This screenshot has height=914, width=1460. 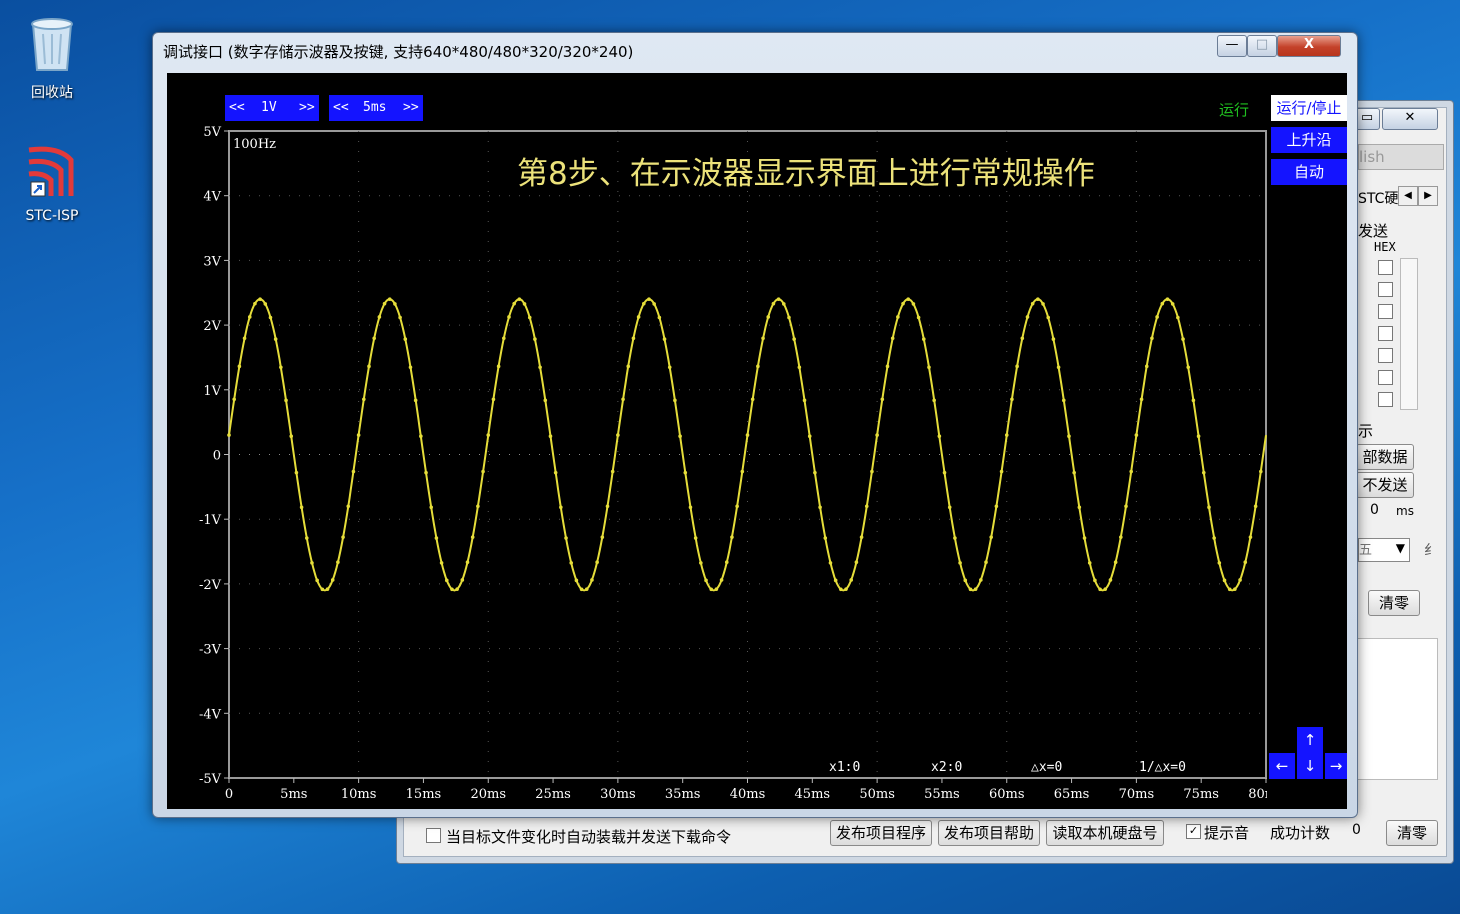 What do you see at coordinates (1384, 550) in the screenshot?
I see `mode-dropdown: 五 ▼` at bounding box center [1384, 550].